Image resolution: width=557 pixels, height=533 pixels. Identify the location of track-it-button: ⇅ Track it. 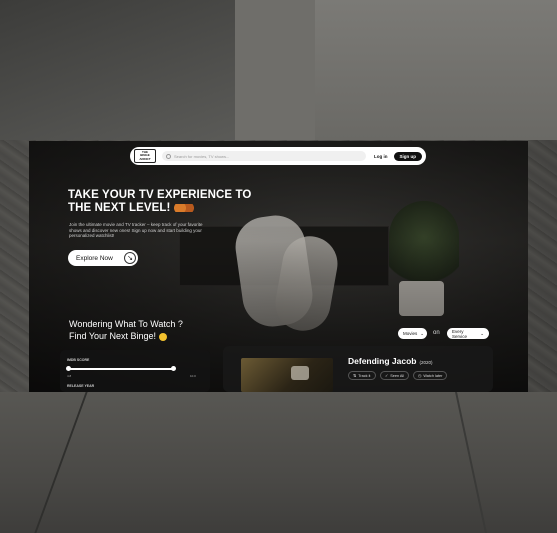
(362, 375).